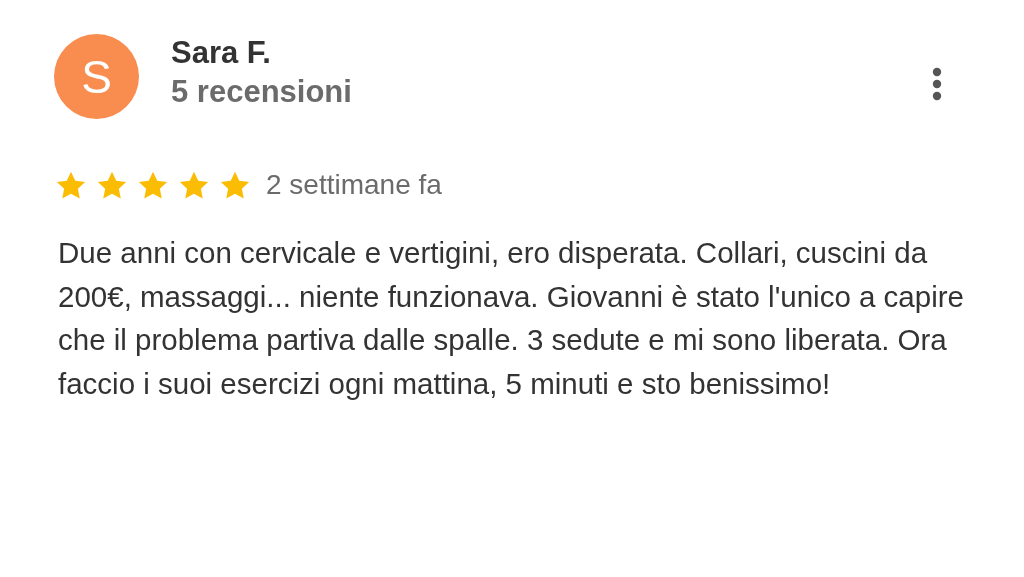  Describe the element at coordinates (354, 185) in the screenshot. I see `review-date: 2 settimane fa` at that location.